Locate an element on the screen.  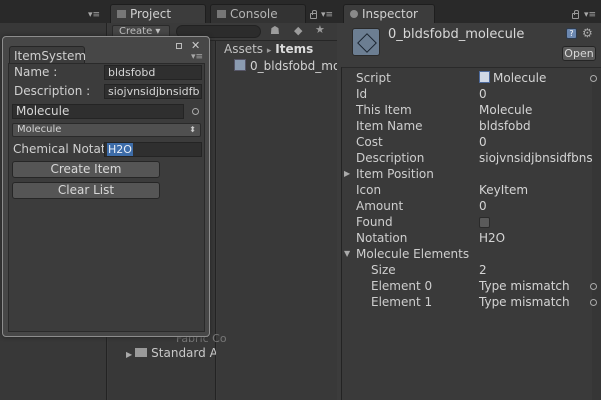
property-label: Size is located at coordinates (383, 270).